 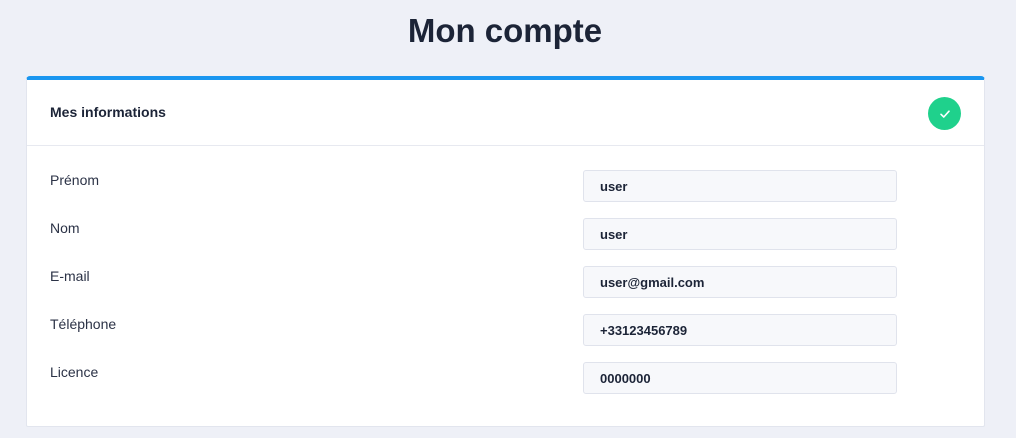 I want to click on card-header: Mes informations, so click(x=505, y=113).